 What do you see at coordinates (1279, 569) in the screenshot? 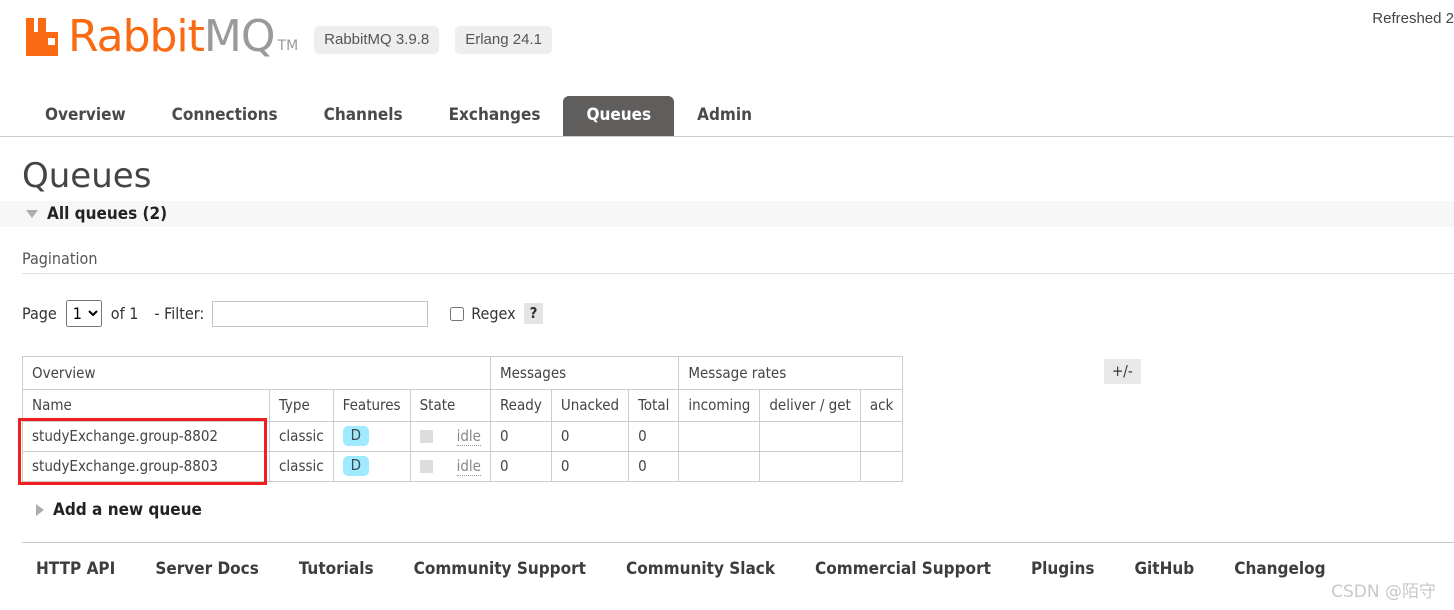
I see `footer-link-changelog: Changelog` at bounding box center [1279, 569].